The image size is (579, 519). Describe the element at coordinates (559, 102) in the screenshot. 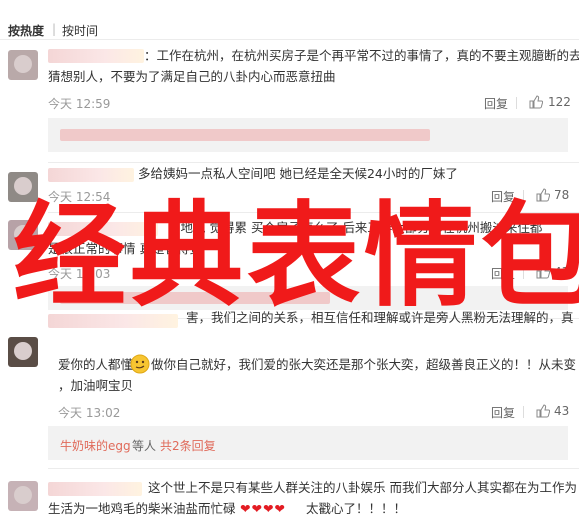

I see `like-count: 122` at that location.